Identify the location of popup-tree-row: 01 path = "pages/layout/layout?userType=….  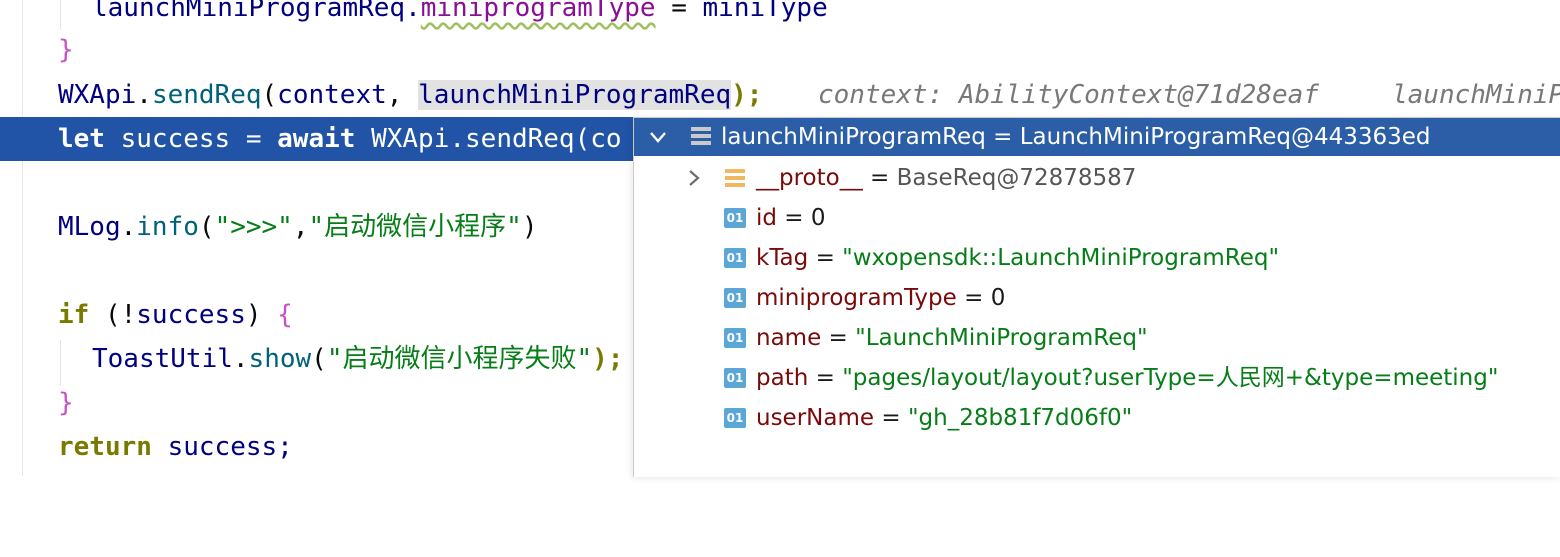
(1097, 378).